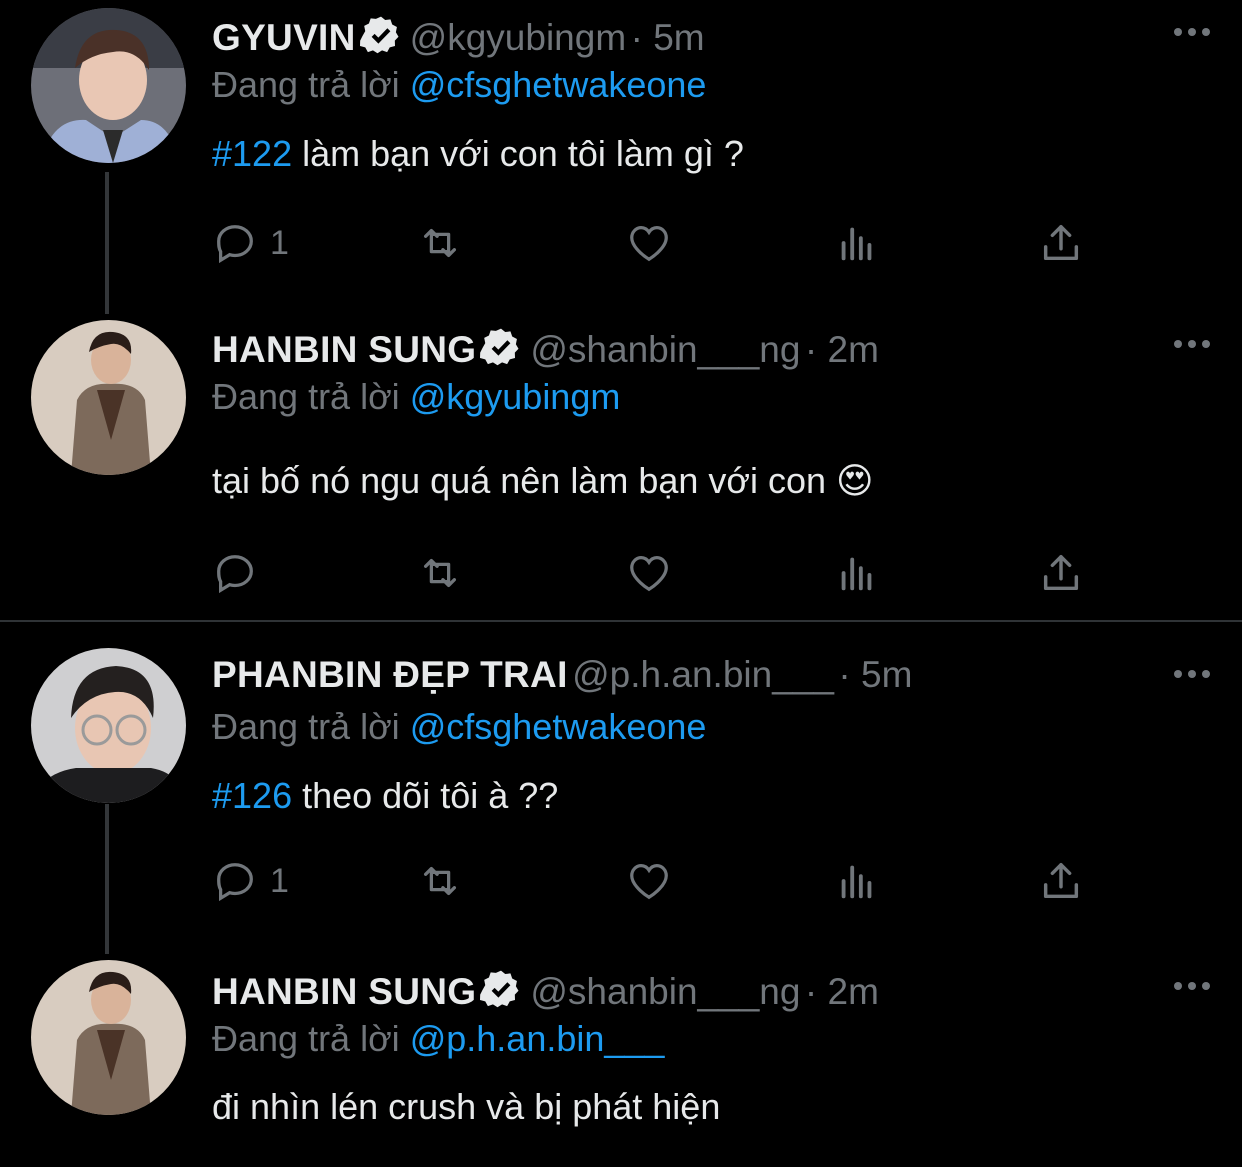 The width and height of the screenshot is (1242, 1167). I want to click on replying-to-line: Đang trả lời @kgyubingm, so click(416, 397).